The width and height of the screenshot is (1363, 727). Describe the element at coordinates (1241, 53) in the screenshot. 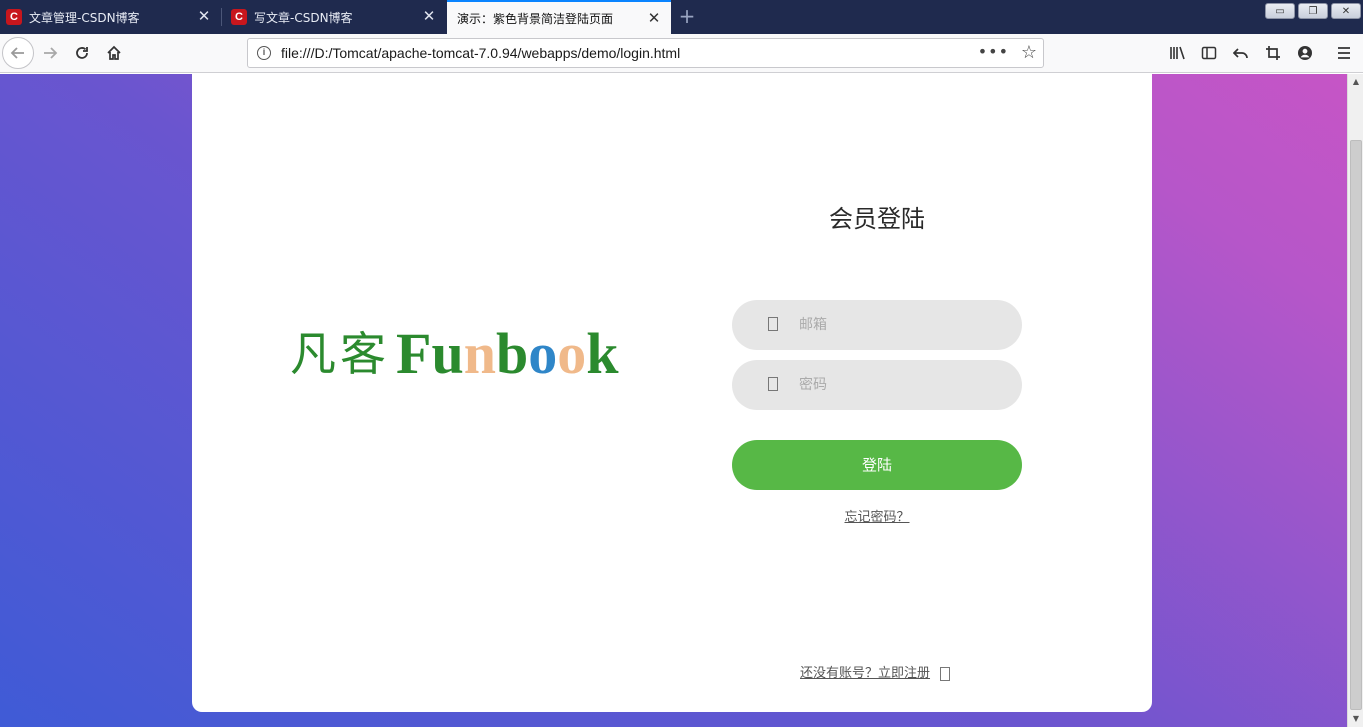

I see `undo-icon` at that location.